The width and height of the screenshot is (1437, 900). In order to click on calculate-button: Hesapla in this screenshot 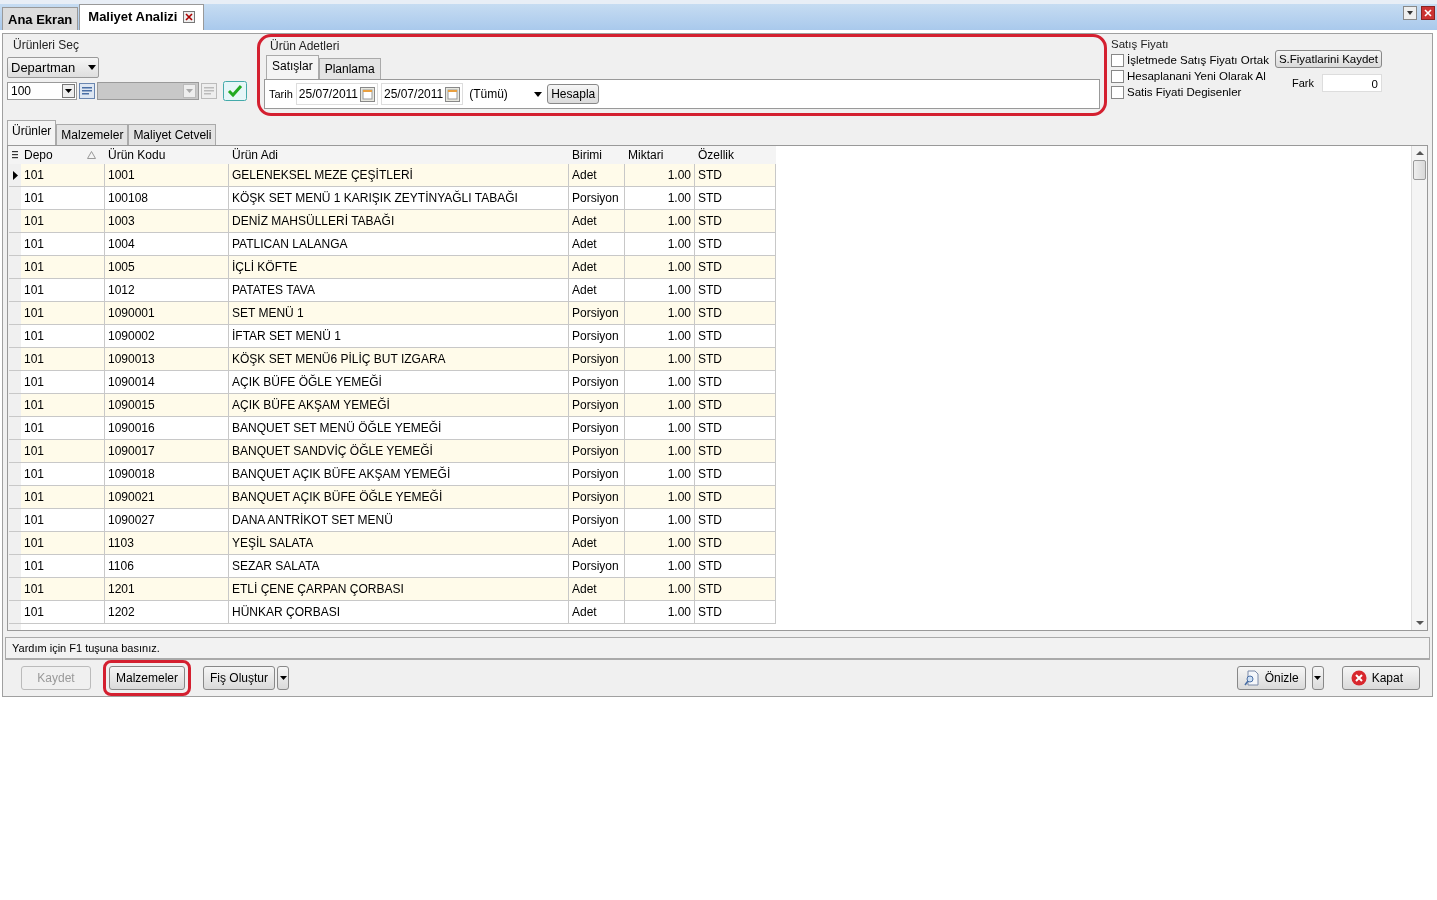, I will do `click(573, 94)`.